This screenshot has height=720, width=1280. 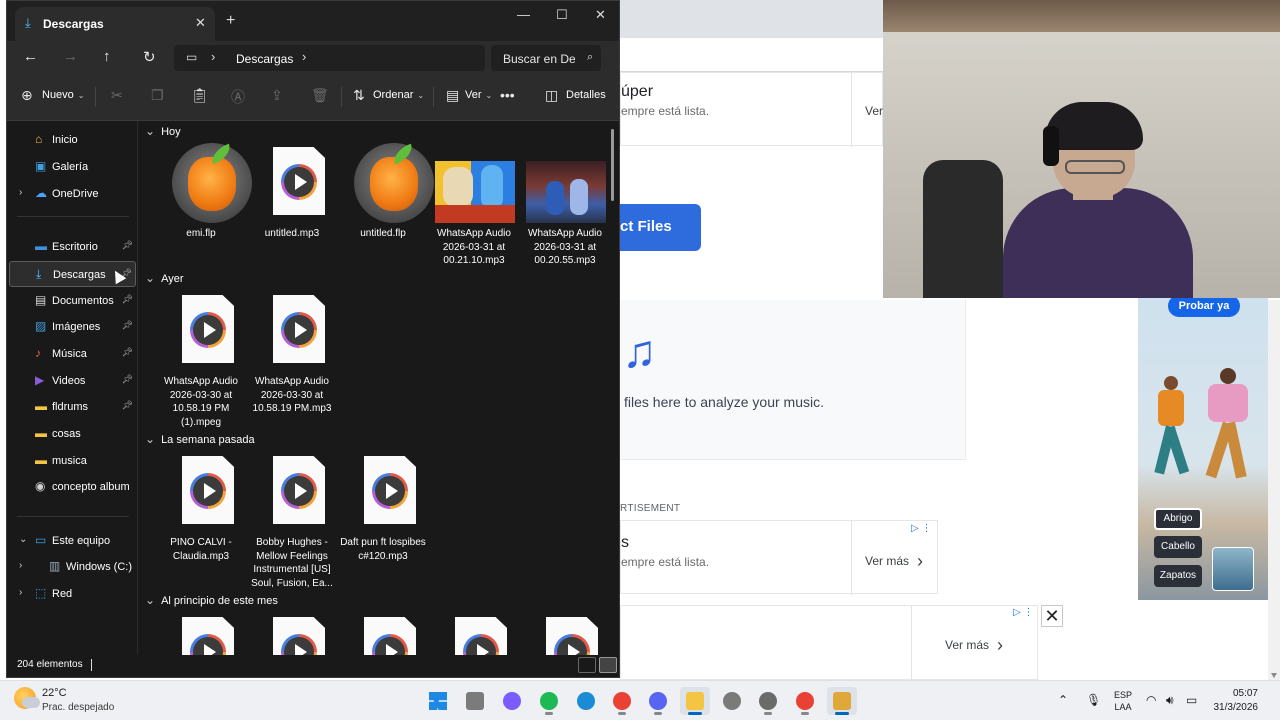 What do you see at coordinates (107, 56) in the screenshot?
I see `up-button: ↑` at bounding box center [107, 56].